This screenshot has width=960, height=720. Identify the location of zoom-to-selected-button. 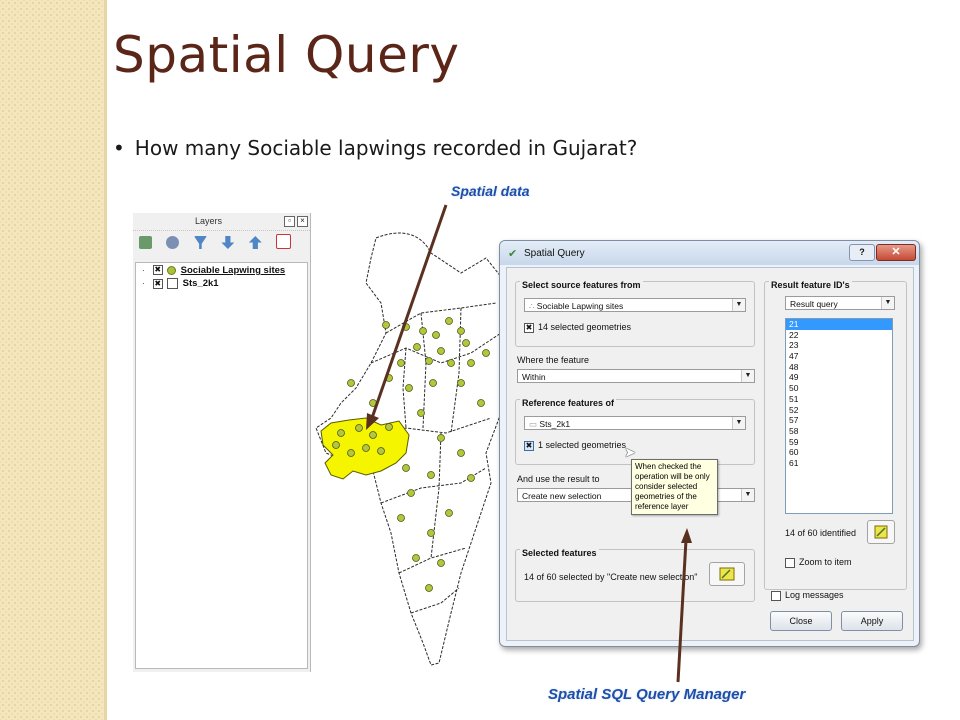
(727, 574).